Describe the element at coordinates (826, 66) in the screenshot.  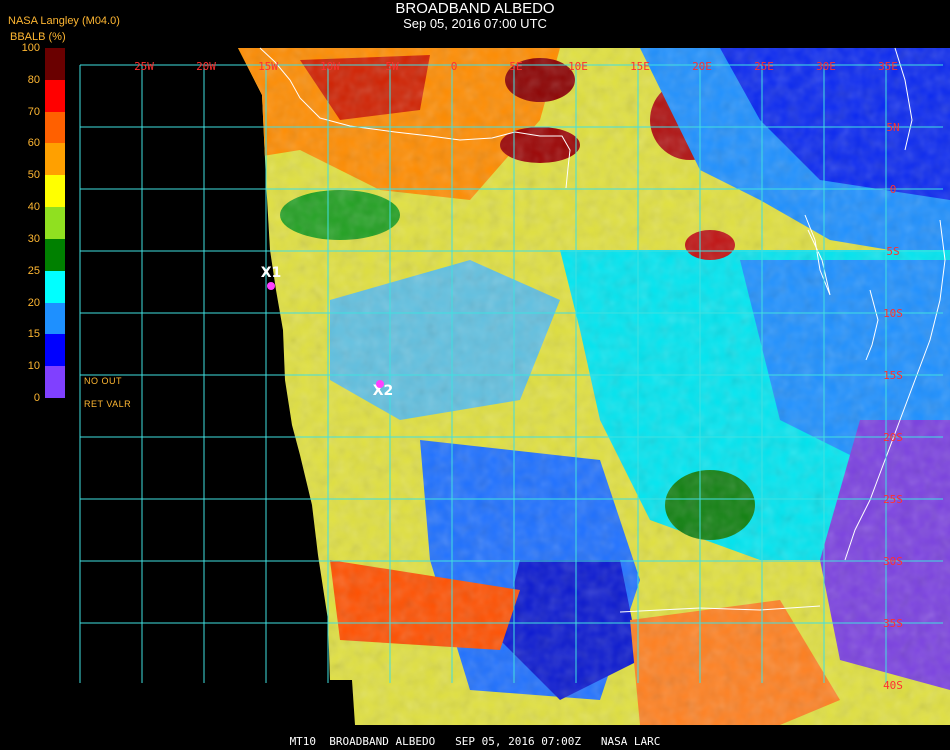
I see `longitude-label: 30E` at that location.